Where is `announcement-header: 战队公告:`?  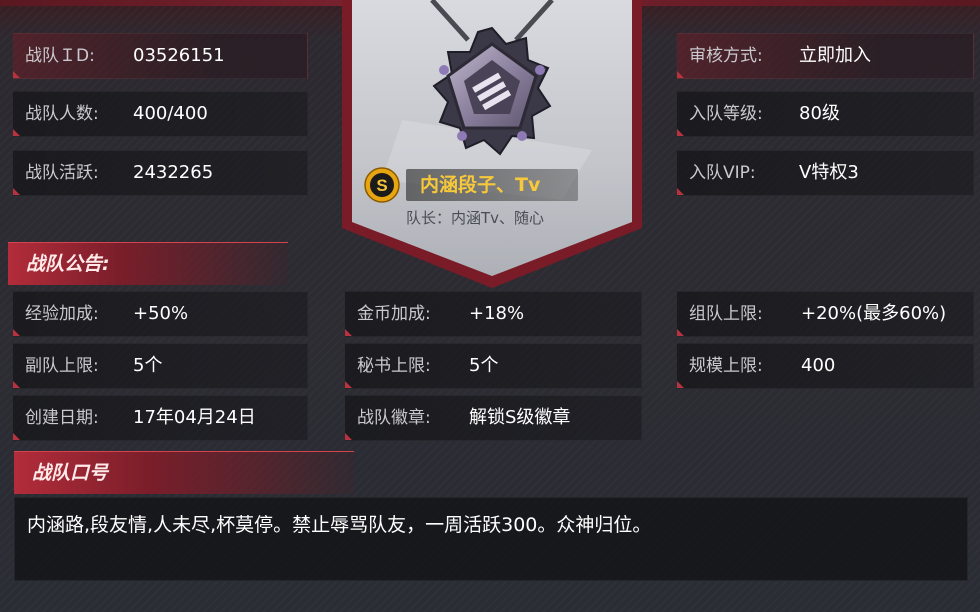 announcement-header: 战队公告: is located at coordinates (148, 263).